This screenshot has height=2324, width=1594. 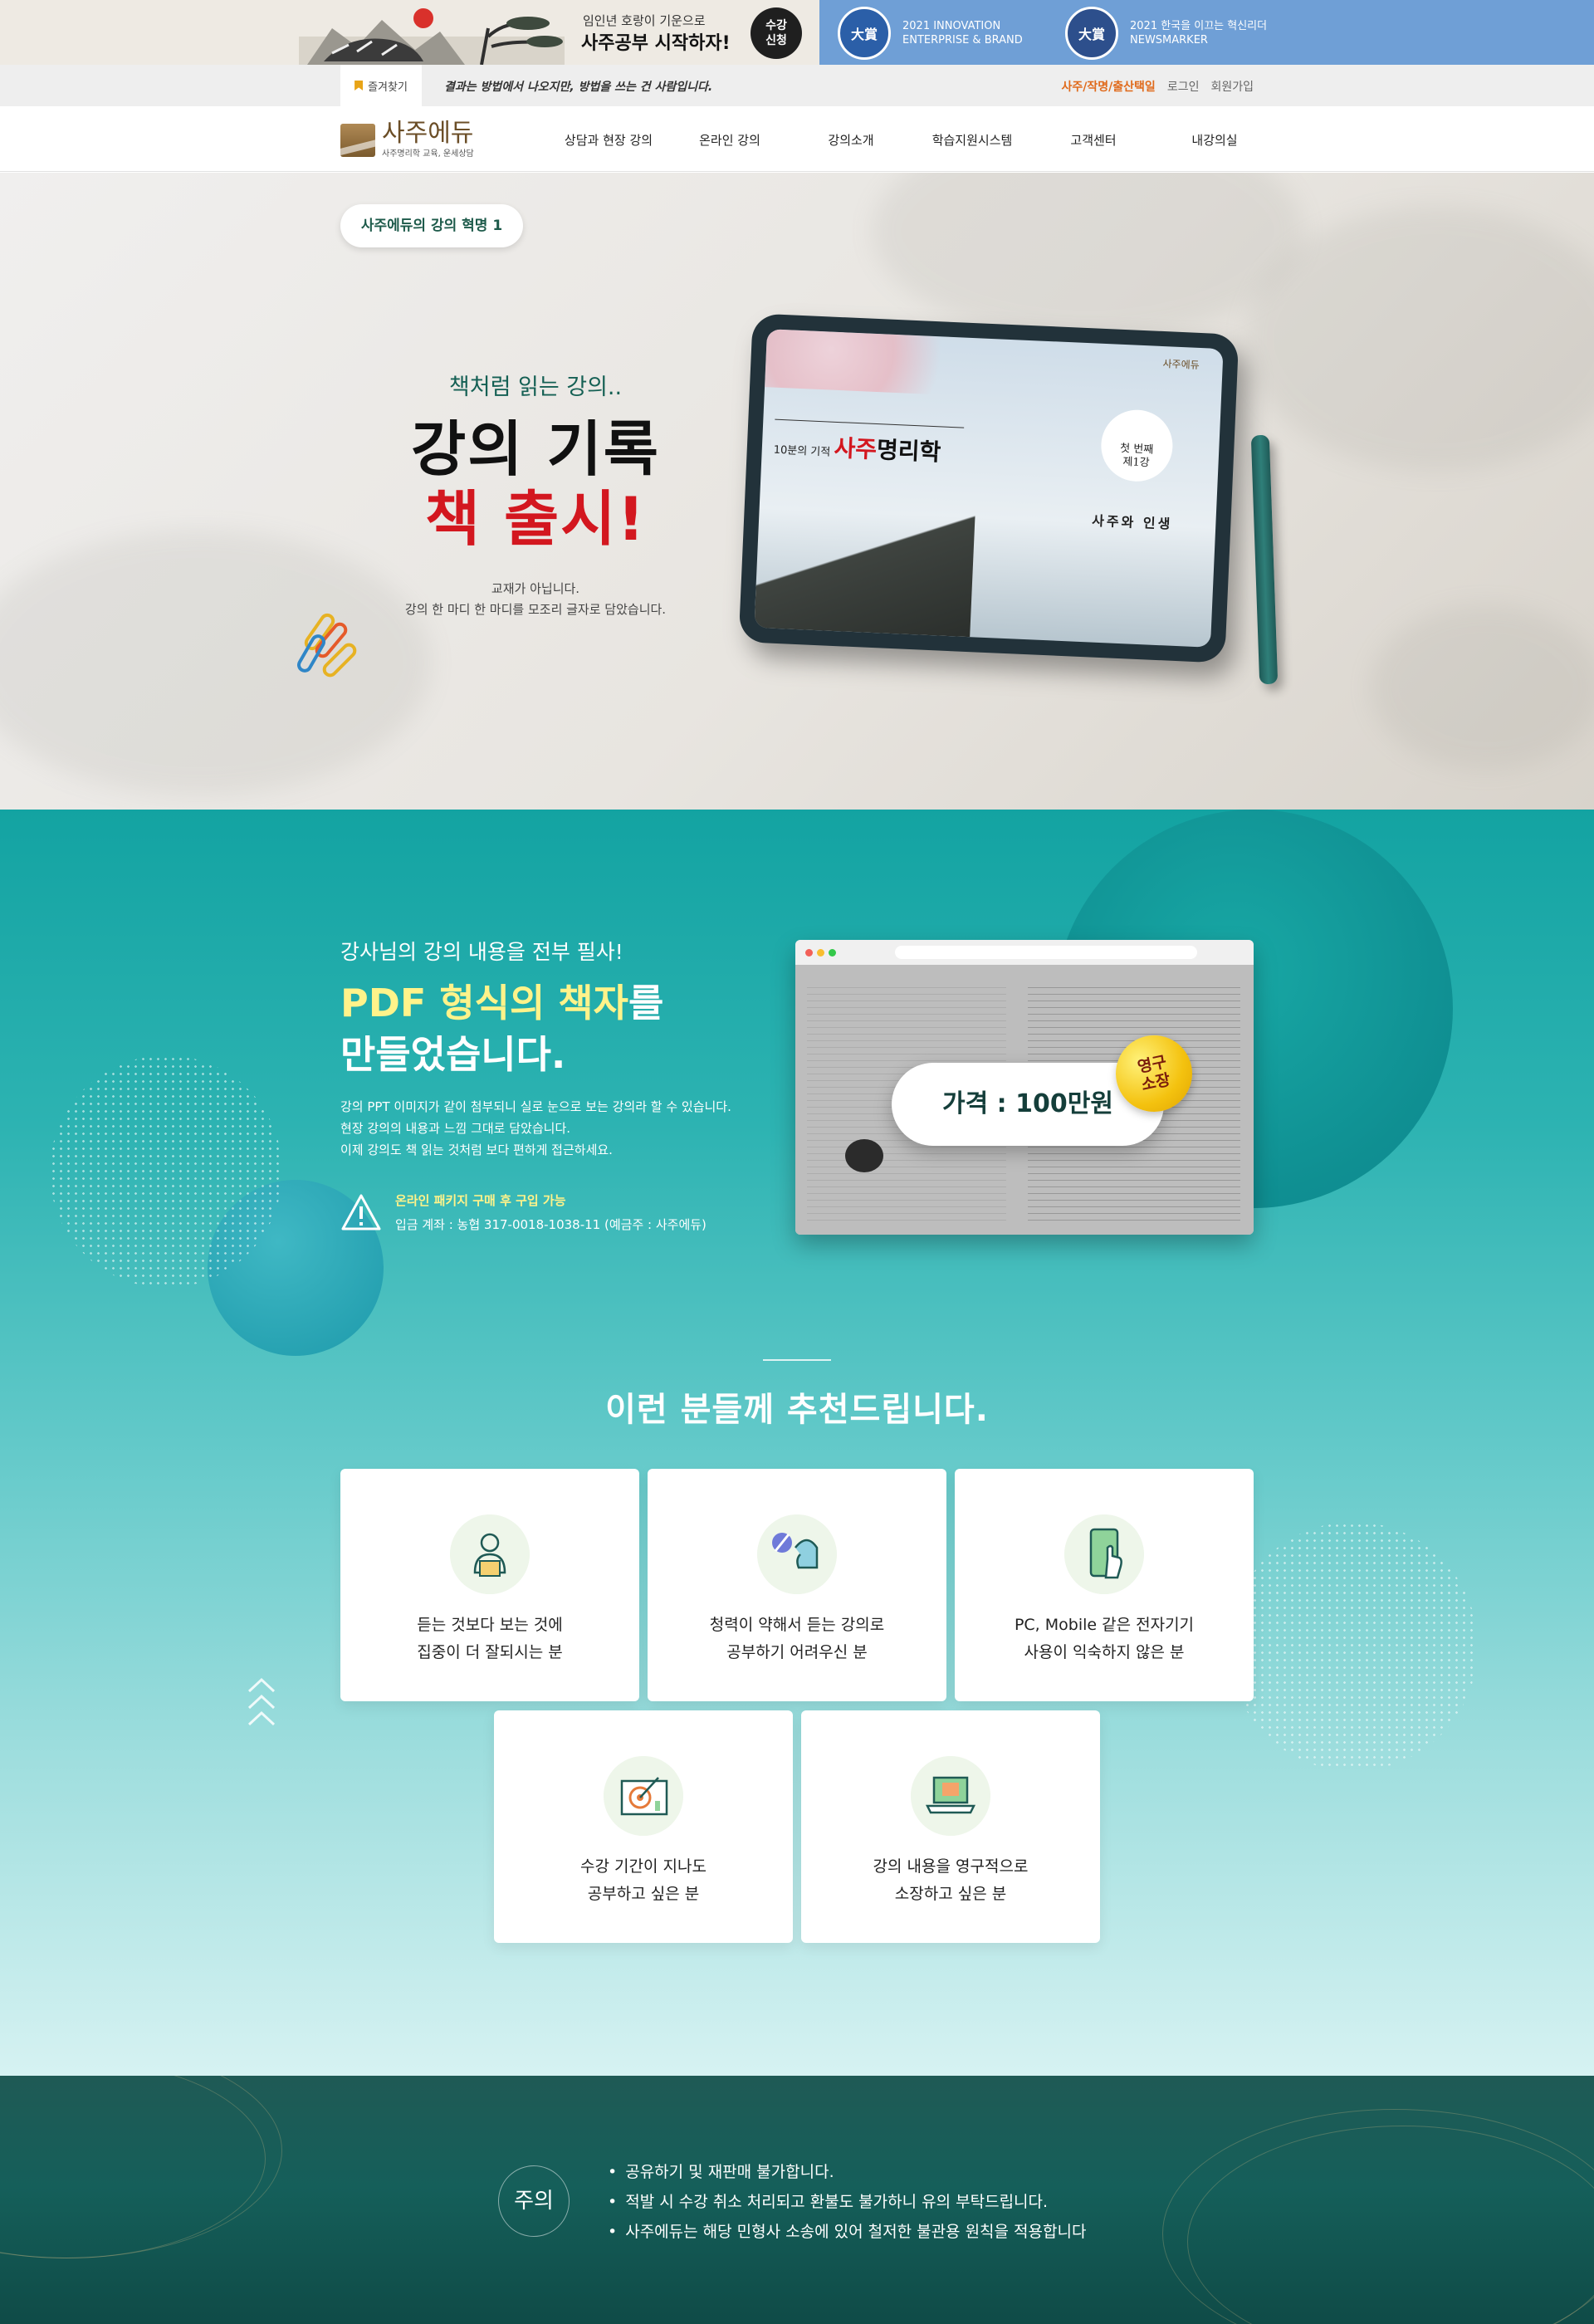 What do you see at coordinates (776, 25) in the screenshot?
I see `badge-line: 수강` at bounding box center [776, 25].